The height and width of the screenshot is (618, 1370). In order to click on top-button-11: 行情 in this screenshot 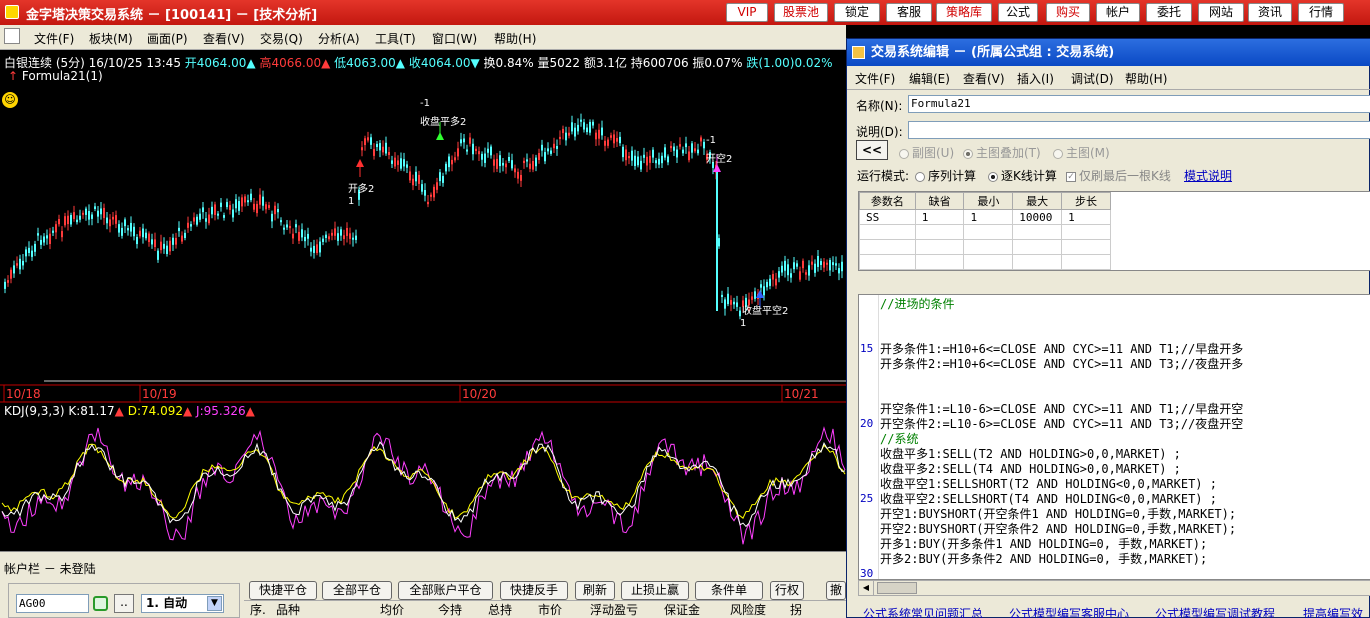, I will do `click(1321, 12)`.